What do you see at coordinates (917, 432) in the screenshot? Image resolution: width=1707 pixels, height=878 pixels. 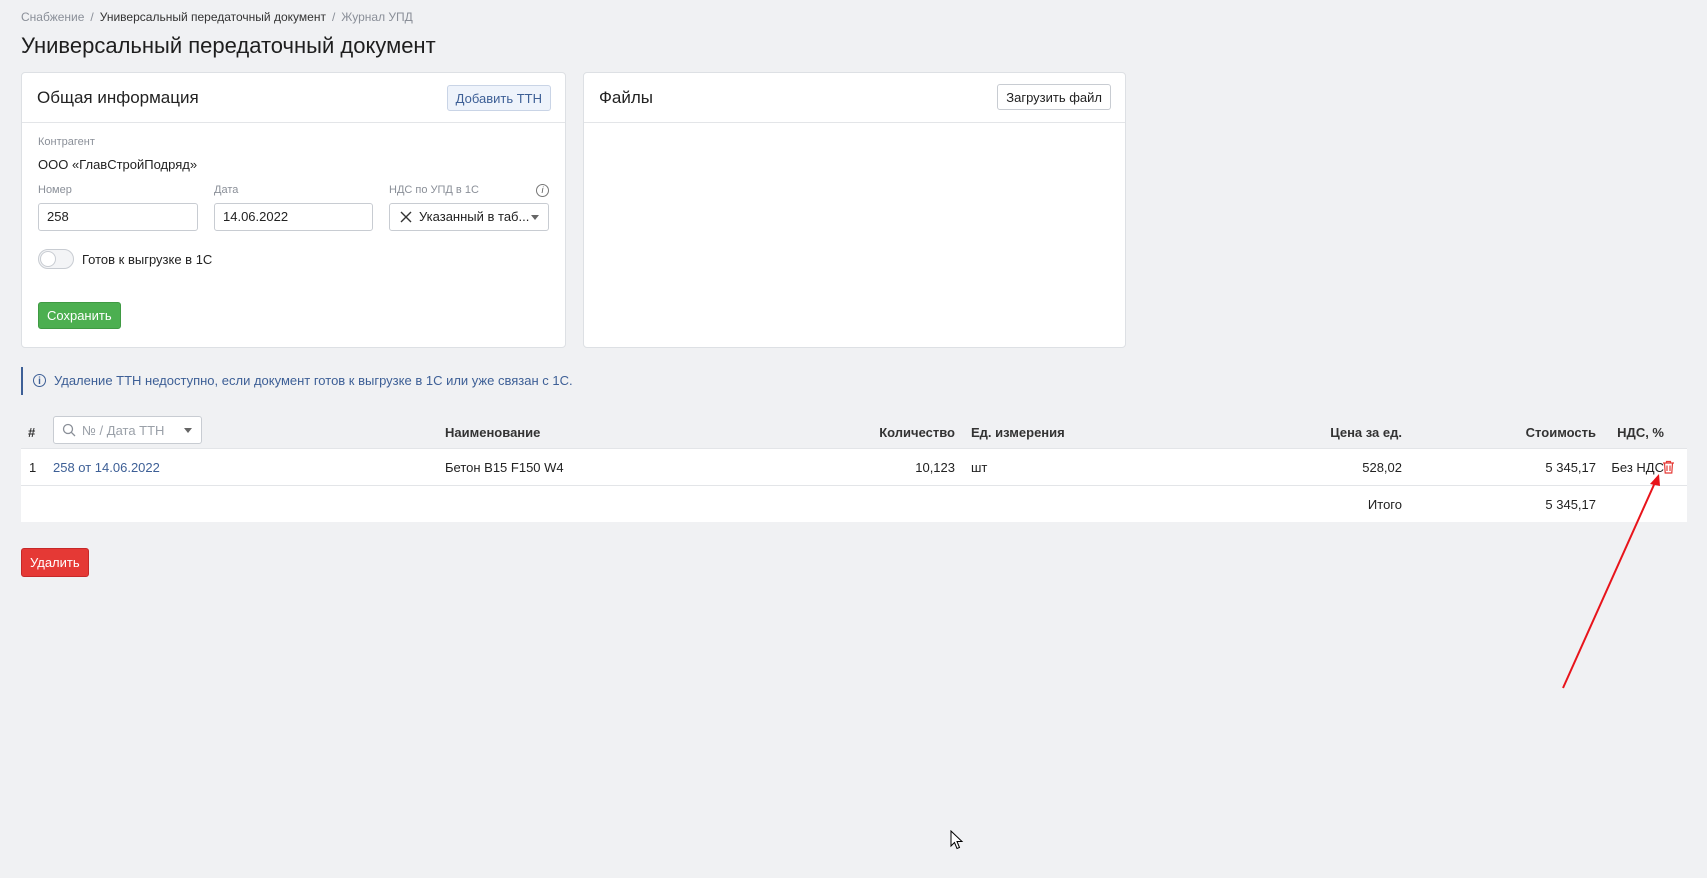 I see `col-qty-header: Количество` at bounding box center [917, 432].